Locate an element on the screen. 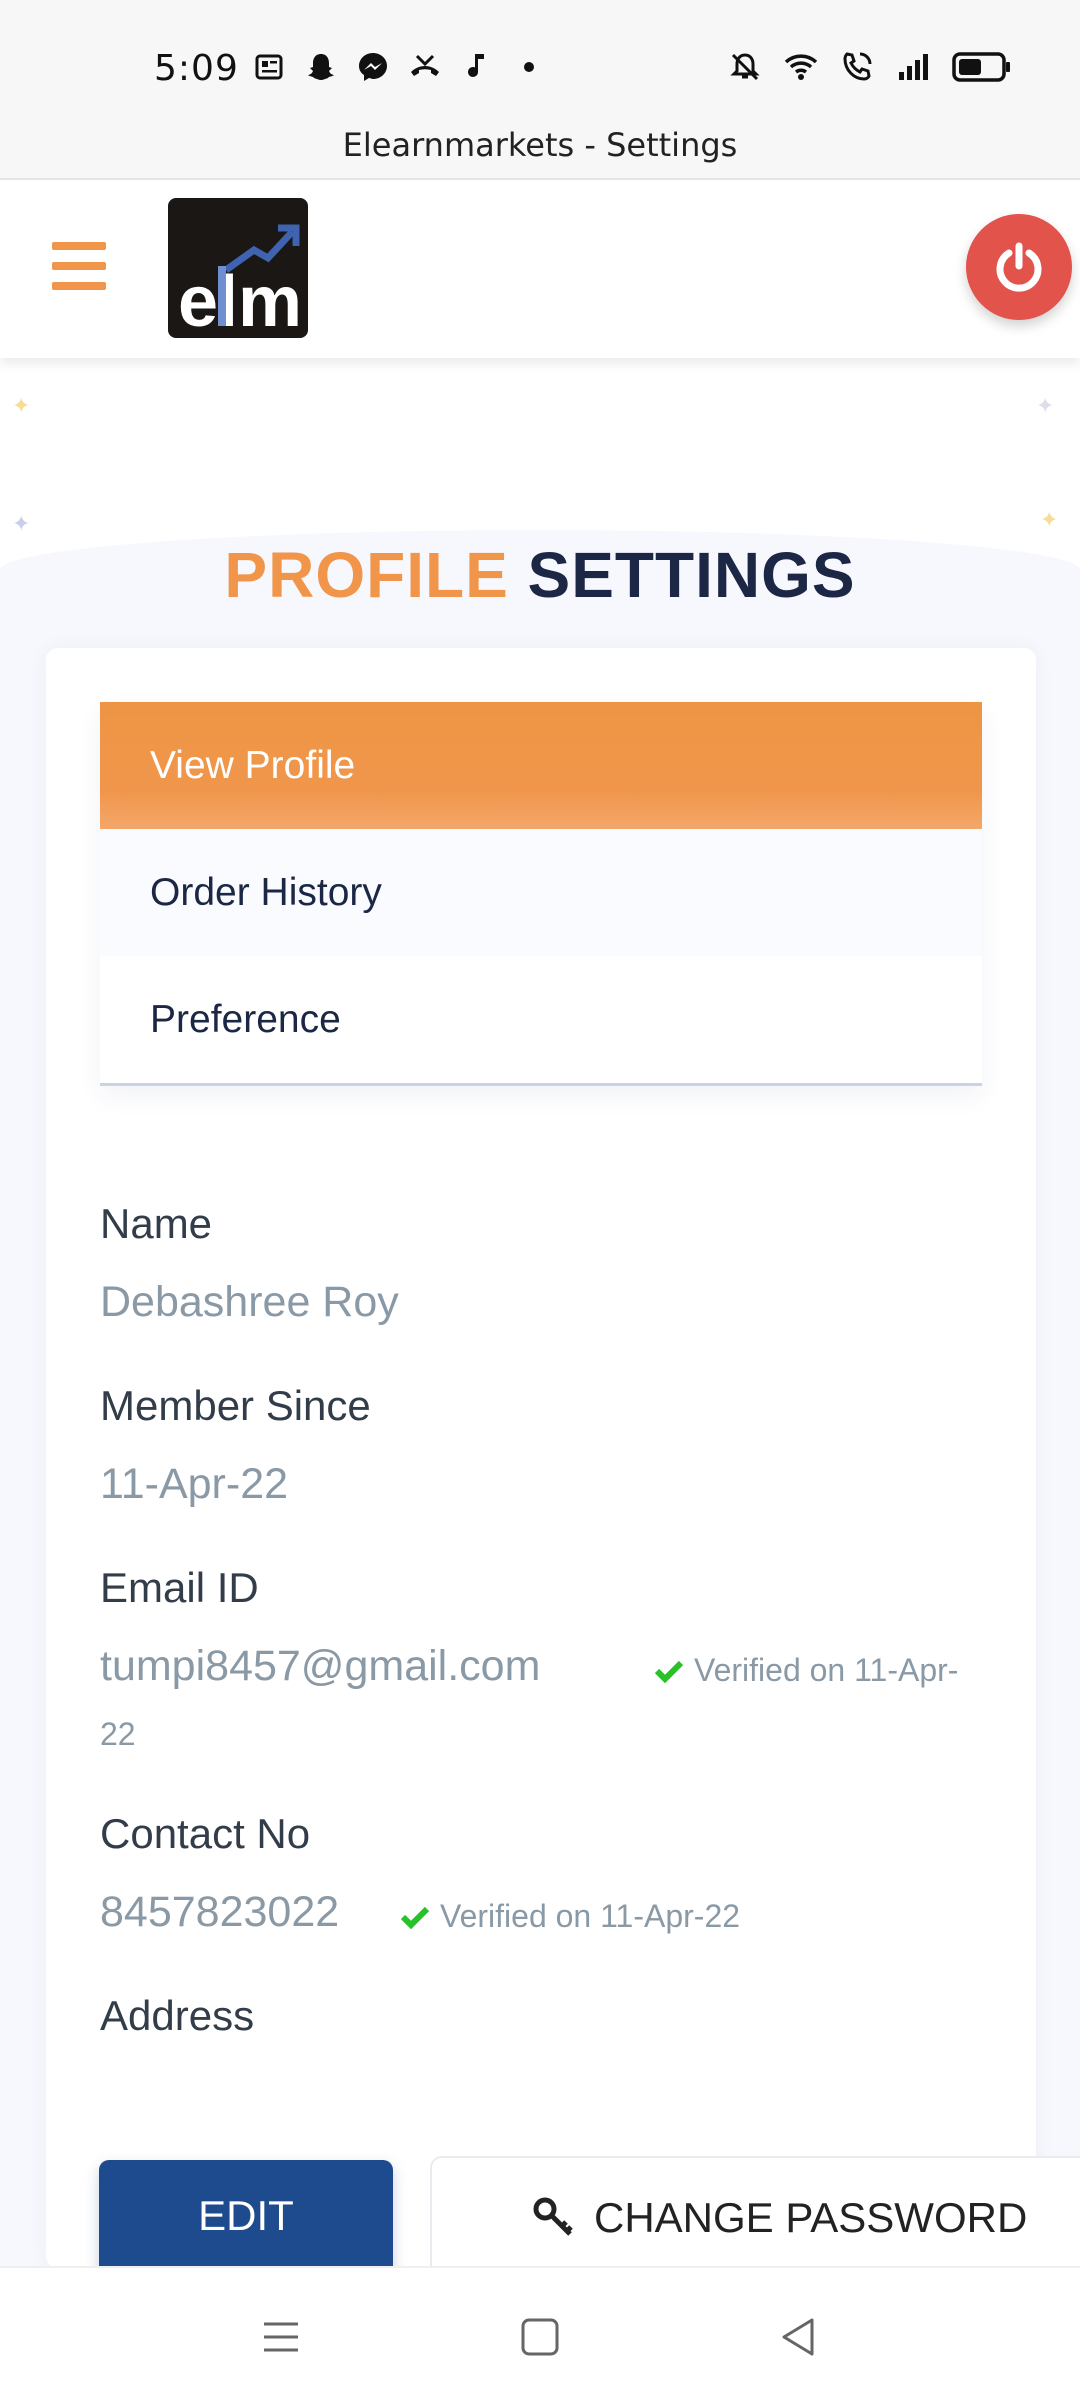 This screenshot has height=2400, width=1080. member-since-label: Member Since is located at coordinates (235, 1405).